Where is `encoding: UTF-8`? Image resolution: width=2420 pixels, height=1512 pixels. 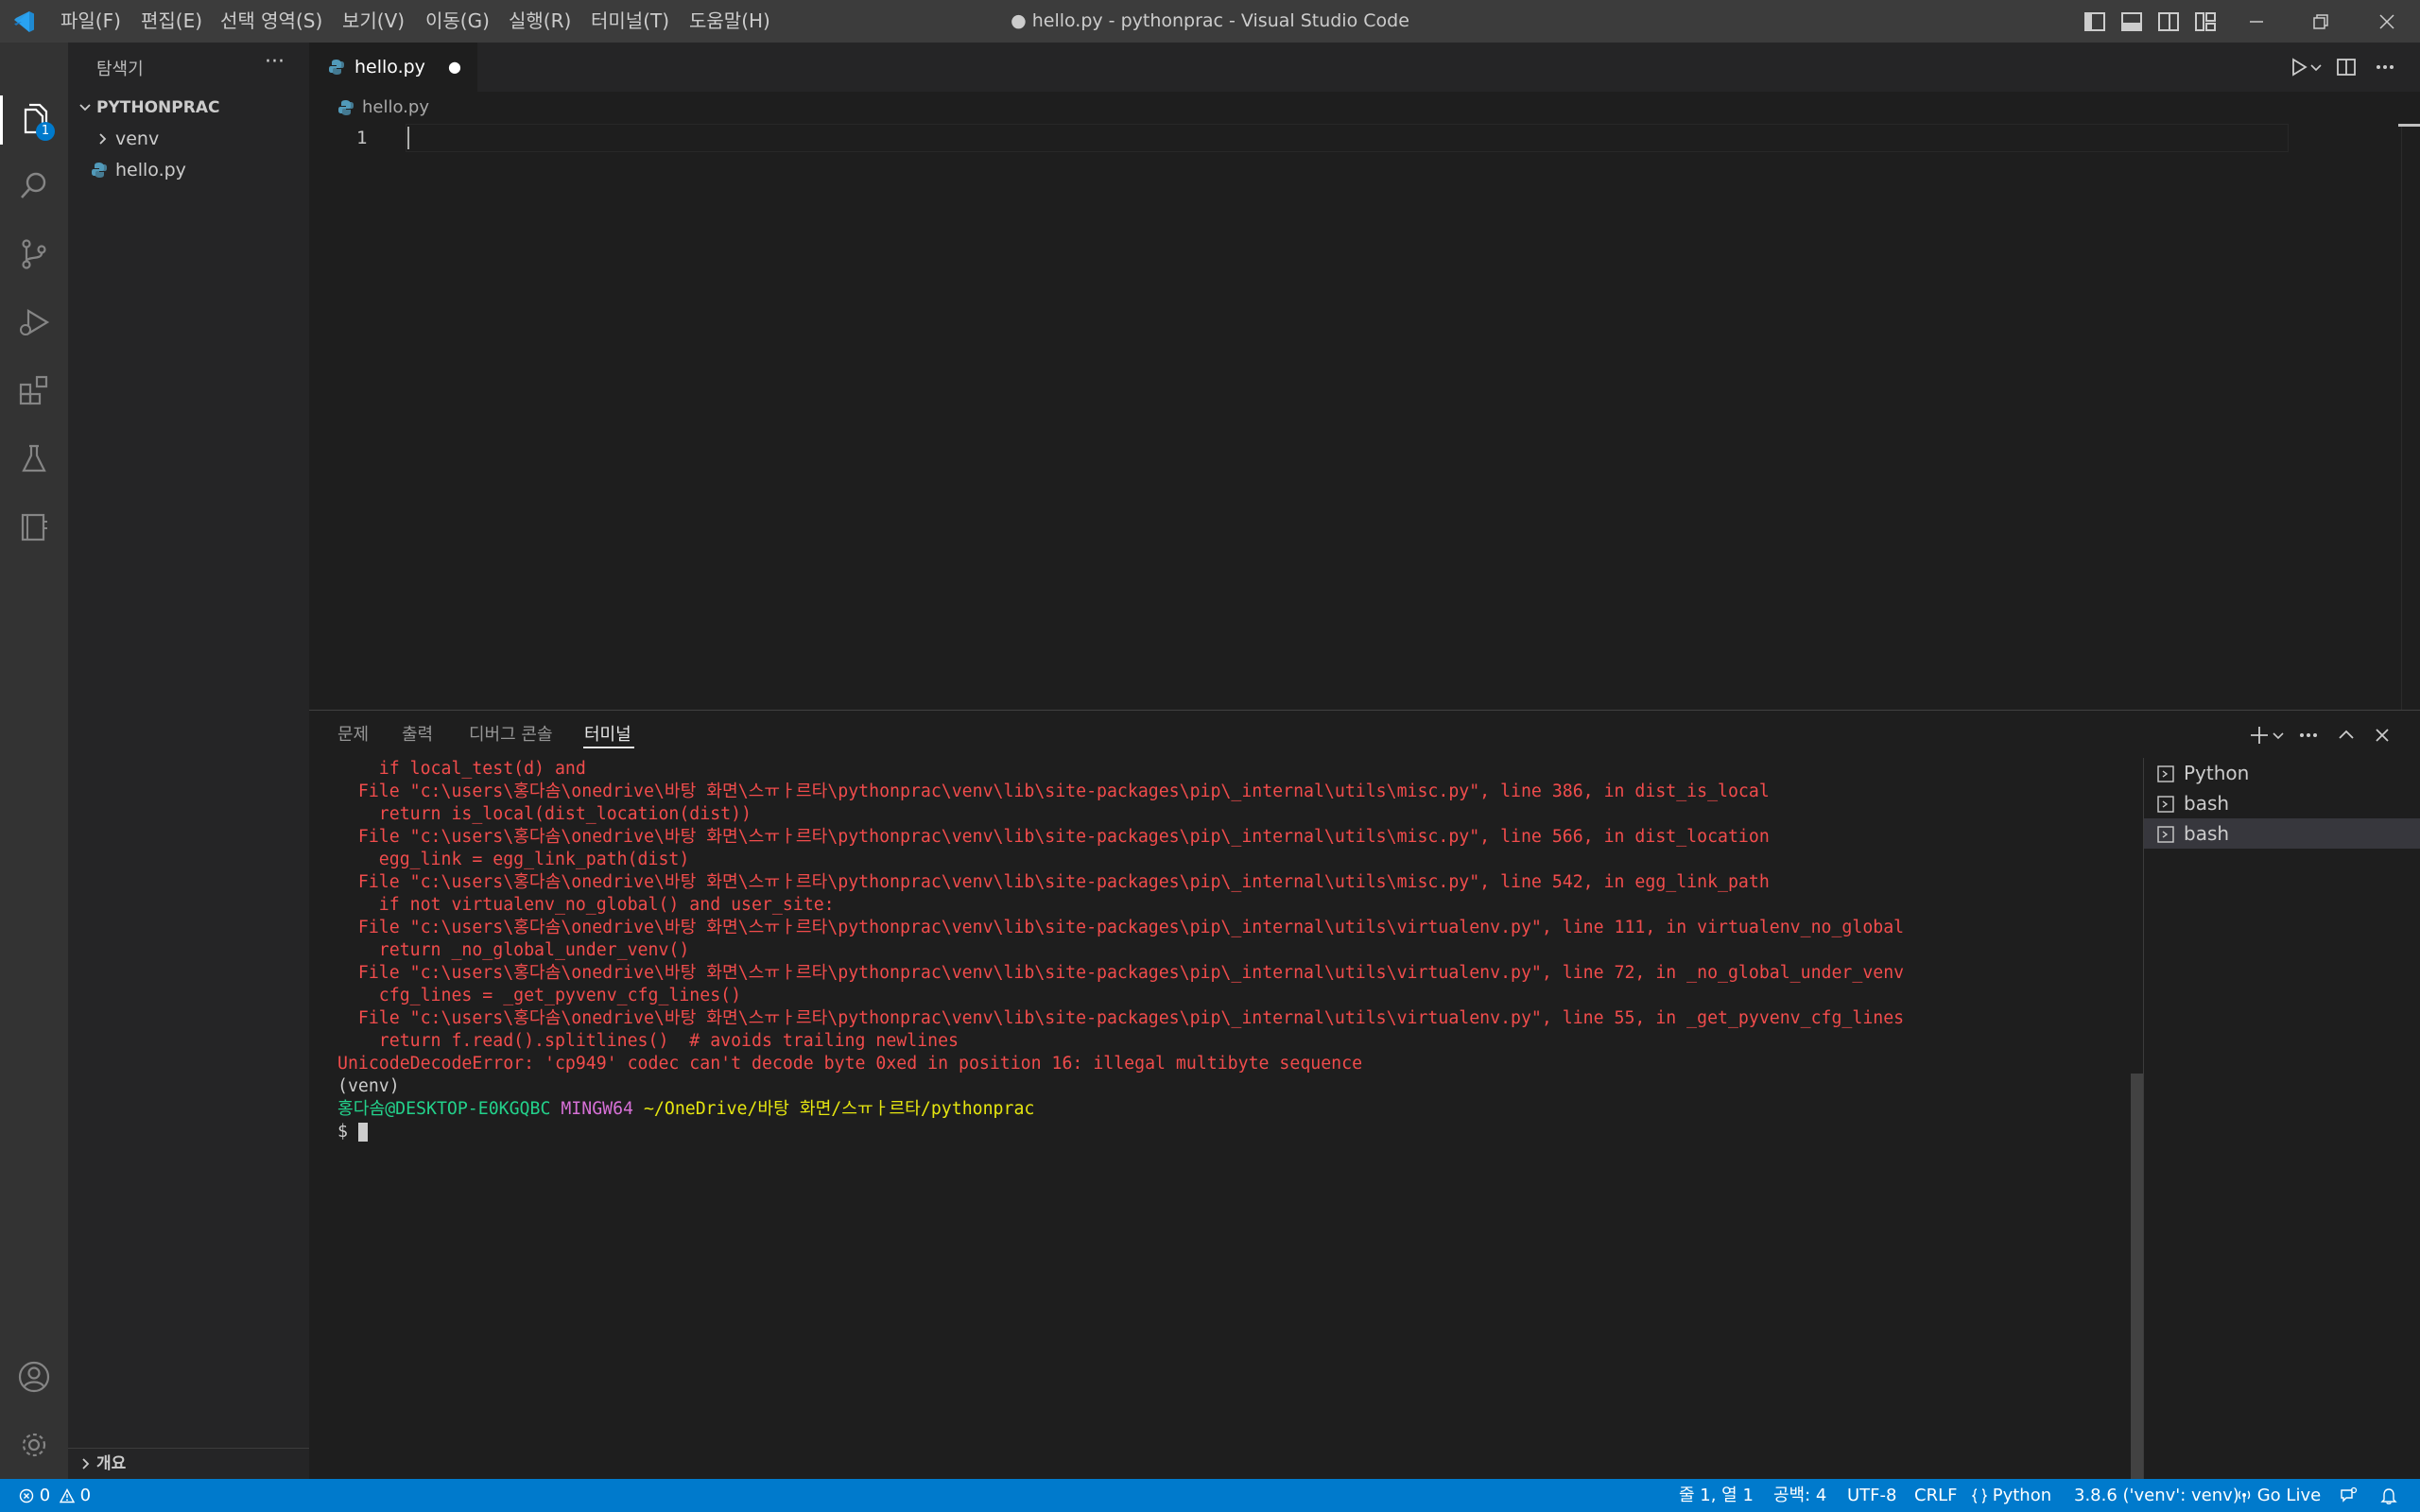 encoding: UTF-8 is located at coordinates (1872, 1495).